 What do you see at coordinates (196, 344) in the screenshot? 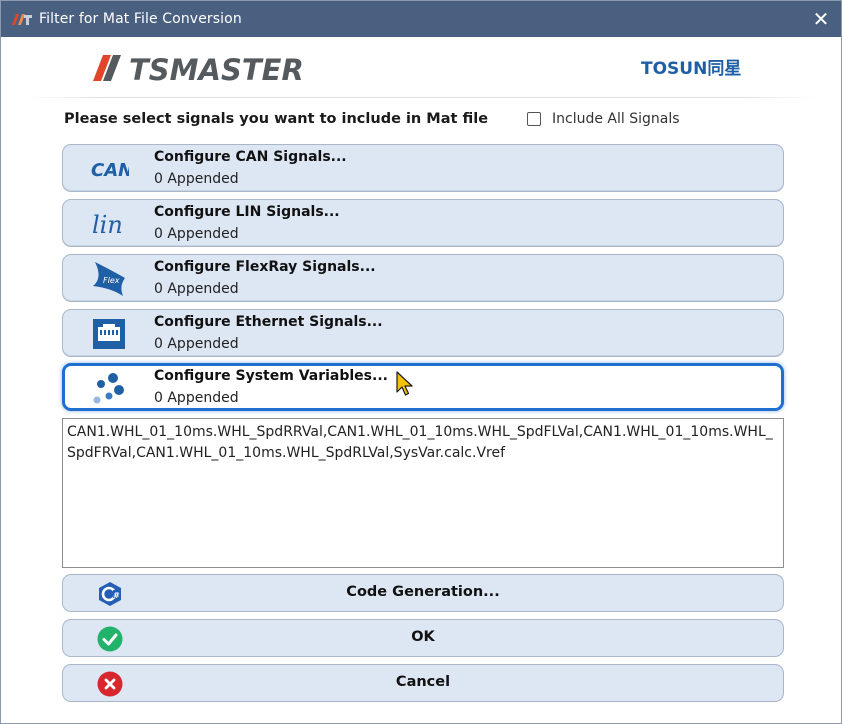
I see `ethernet-count: 0 Appended` at bounding box center [196, 344].